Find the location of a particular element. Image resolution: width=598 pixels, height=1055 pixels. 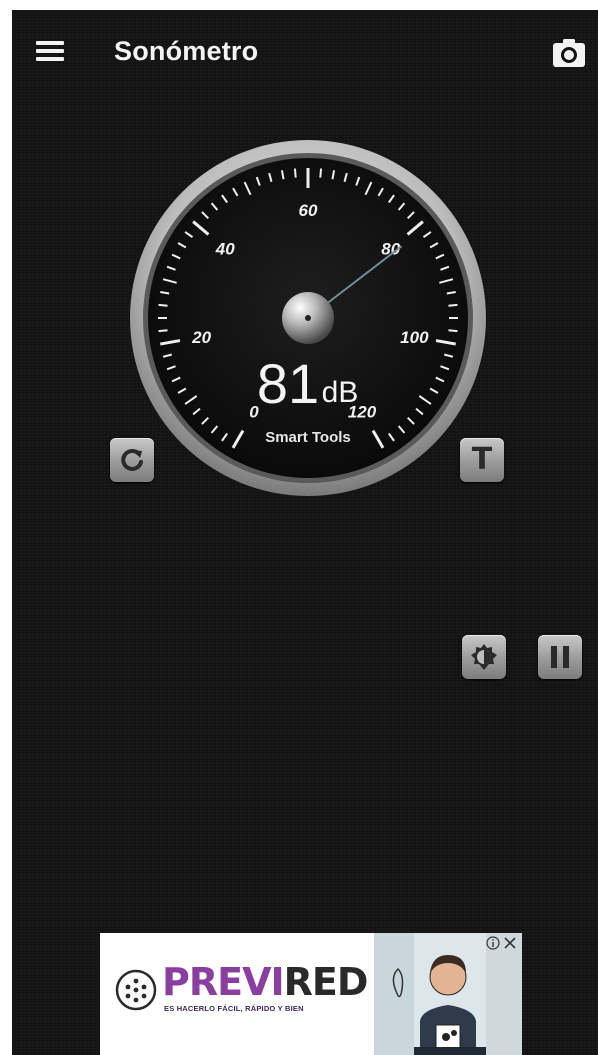

t-label: T is located at coordinates (482, 459).